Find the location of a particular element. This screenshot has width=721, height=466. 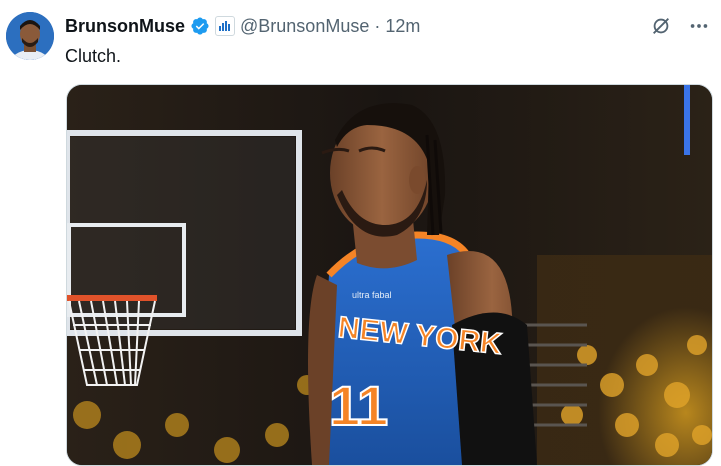

author-name: BrunsonMuse is located at coordinates (125, 26).